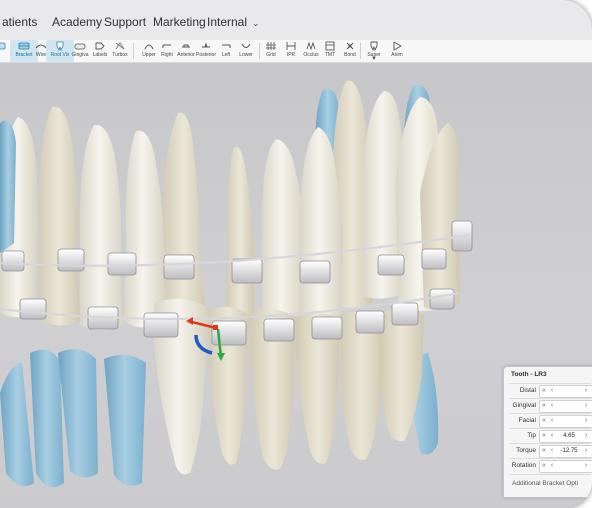 The width and height of the screenshot is (592, 508). I want to click on row-facial: Facial « ‹ › », so click(548, 421).